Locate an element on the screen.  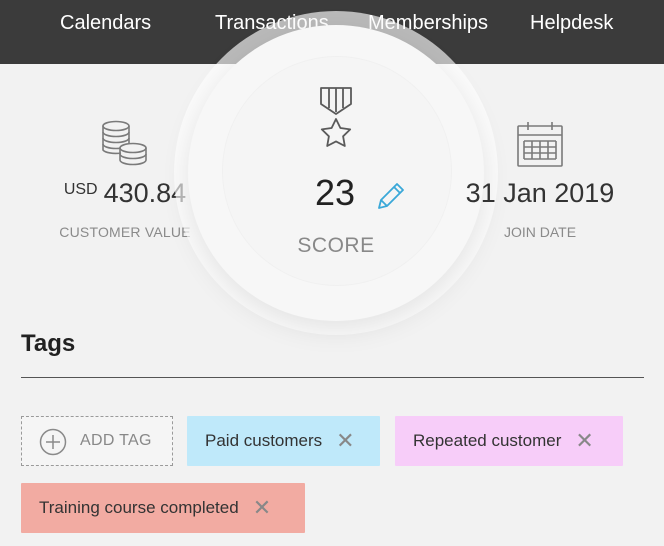
customer-value-amount: 430.84 is located at coordinates (145, 193).